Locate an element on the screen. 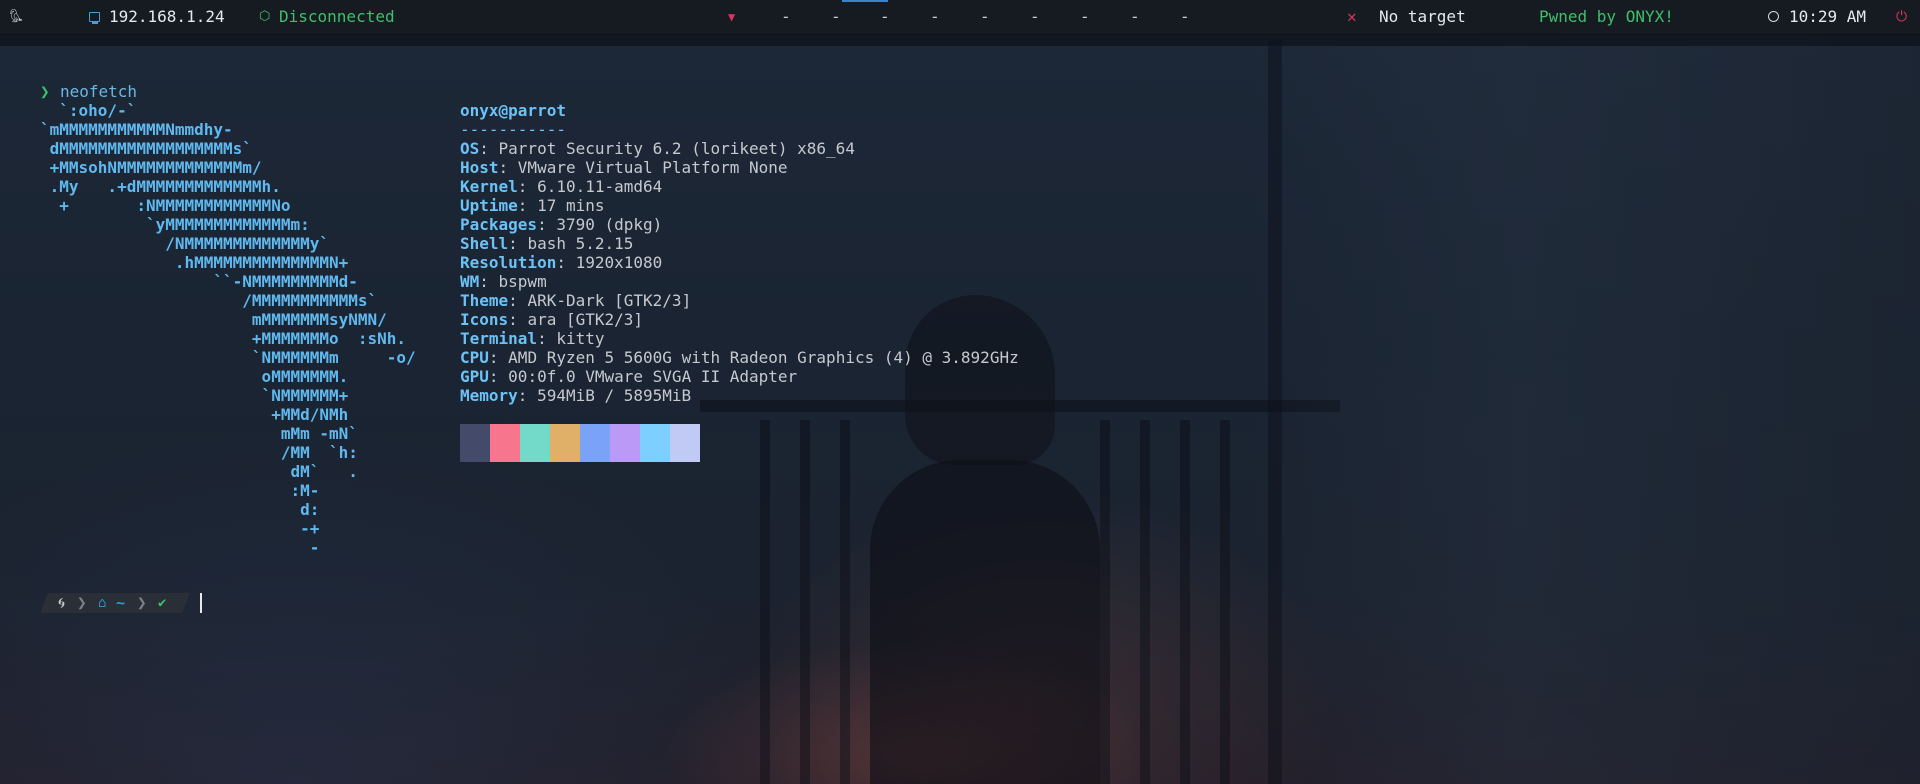 The width and height of the screenshot is (1920, 784). network-monitor-icon is located at coordinates (94, 18).